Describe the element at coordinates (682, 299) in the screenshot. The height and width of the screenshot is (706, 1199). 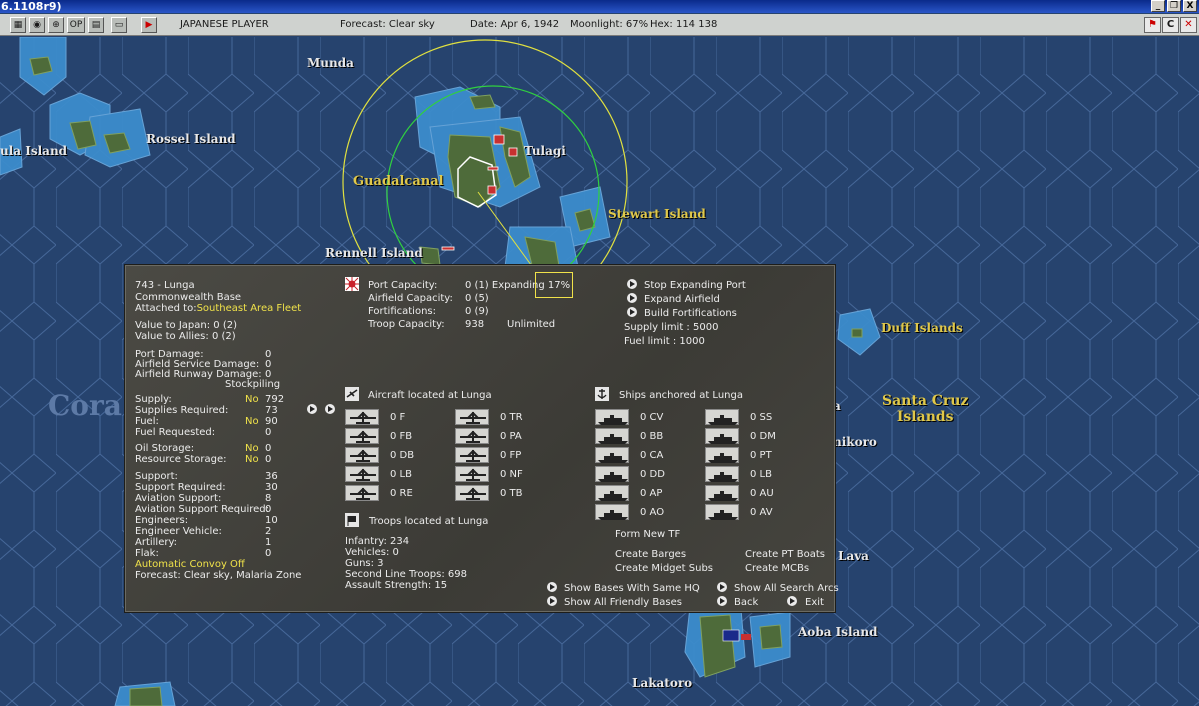
I see `expand-airfield-button: Expand Airfield` at that location.